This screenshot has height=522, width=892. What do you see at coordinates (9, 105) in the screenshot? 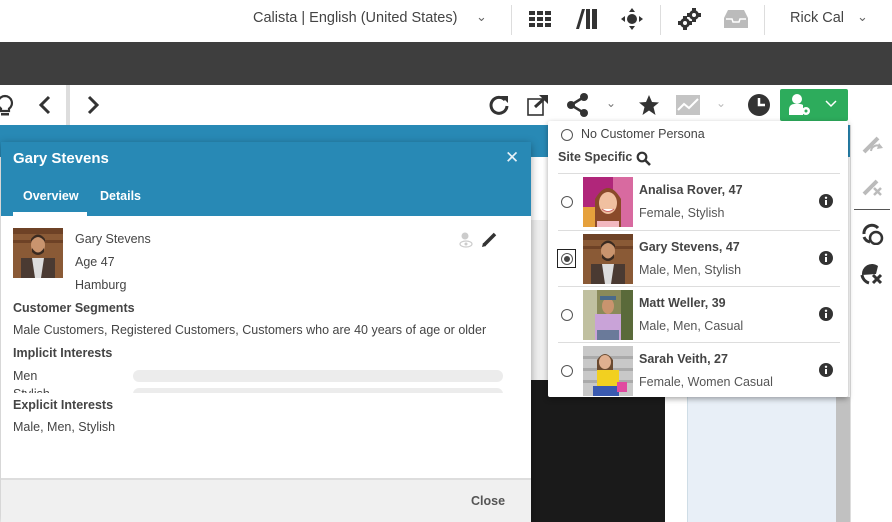
I see `lightbulb-icon` at bounding box center [9, 105].